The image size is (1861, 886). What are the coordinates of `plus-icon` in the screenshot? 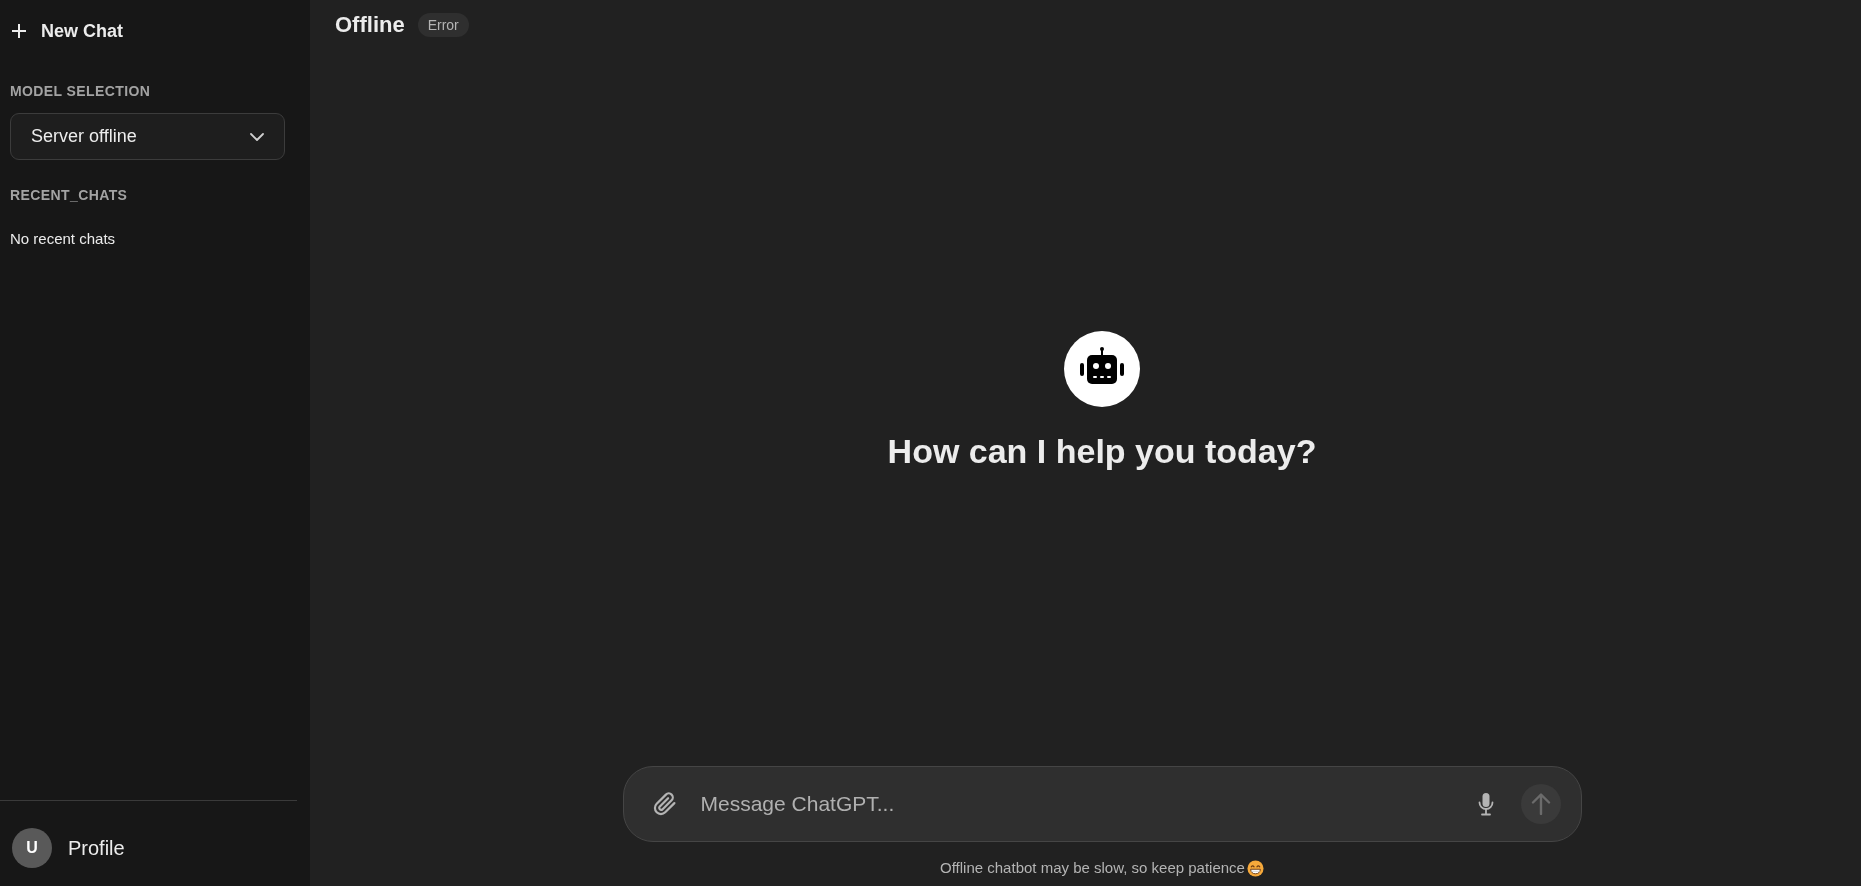 It's located at (19, 31).